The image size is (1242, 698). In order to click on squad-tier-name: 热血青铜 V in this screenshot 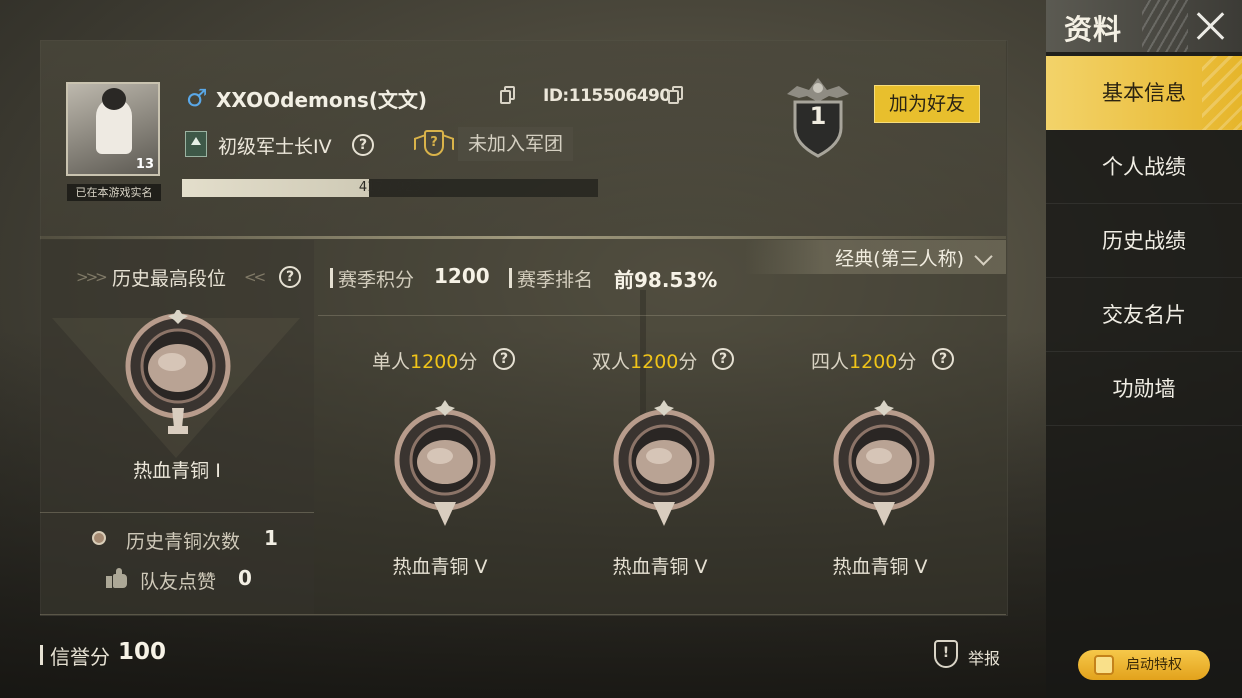, I will do `click(880, 567)`.